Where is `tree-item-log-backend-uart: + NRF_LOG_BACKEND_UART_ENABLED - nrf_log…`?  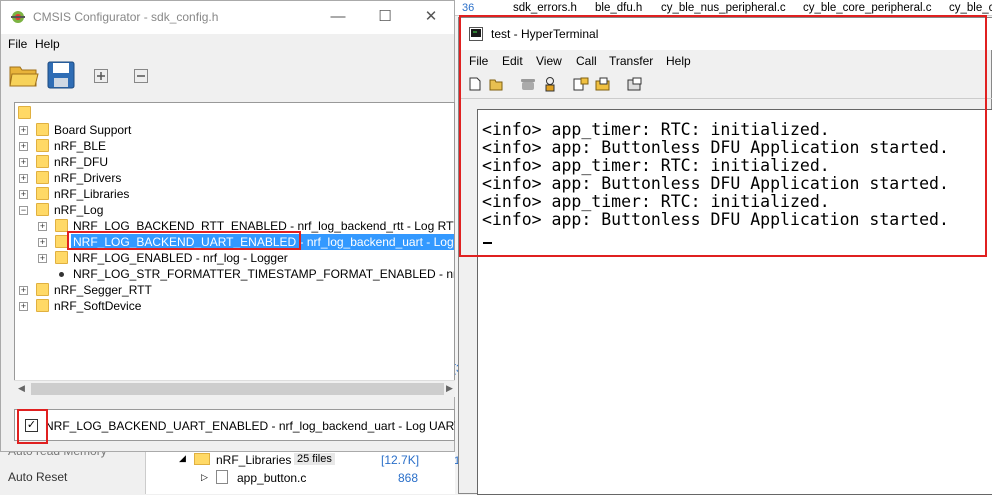
tree-item-log-backend-uart: + NRF_LOG_BACKEND_UART_ENABLED - nrf_log… is located at coordinates (234, 242).